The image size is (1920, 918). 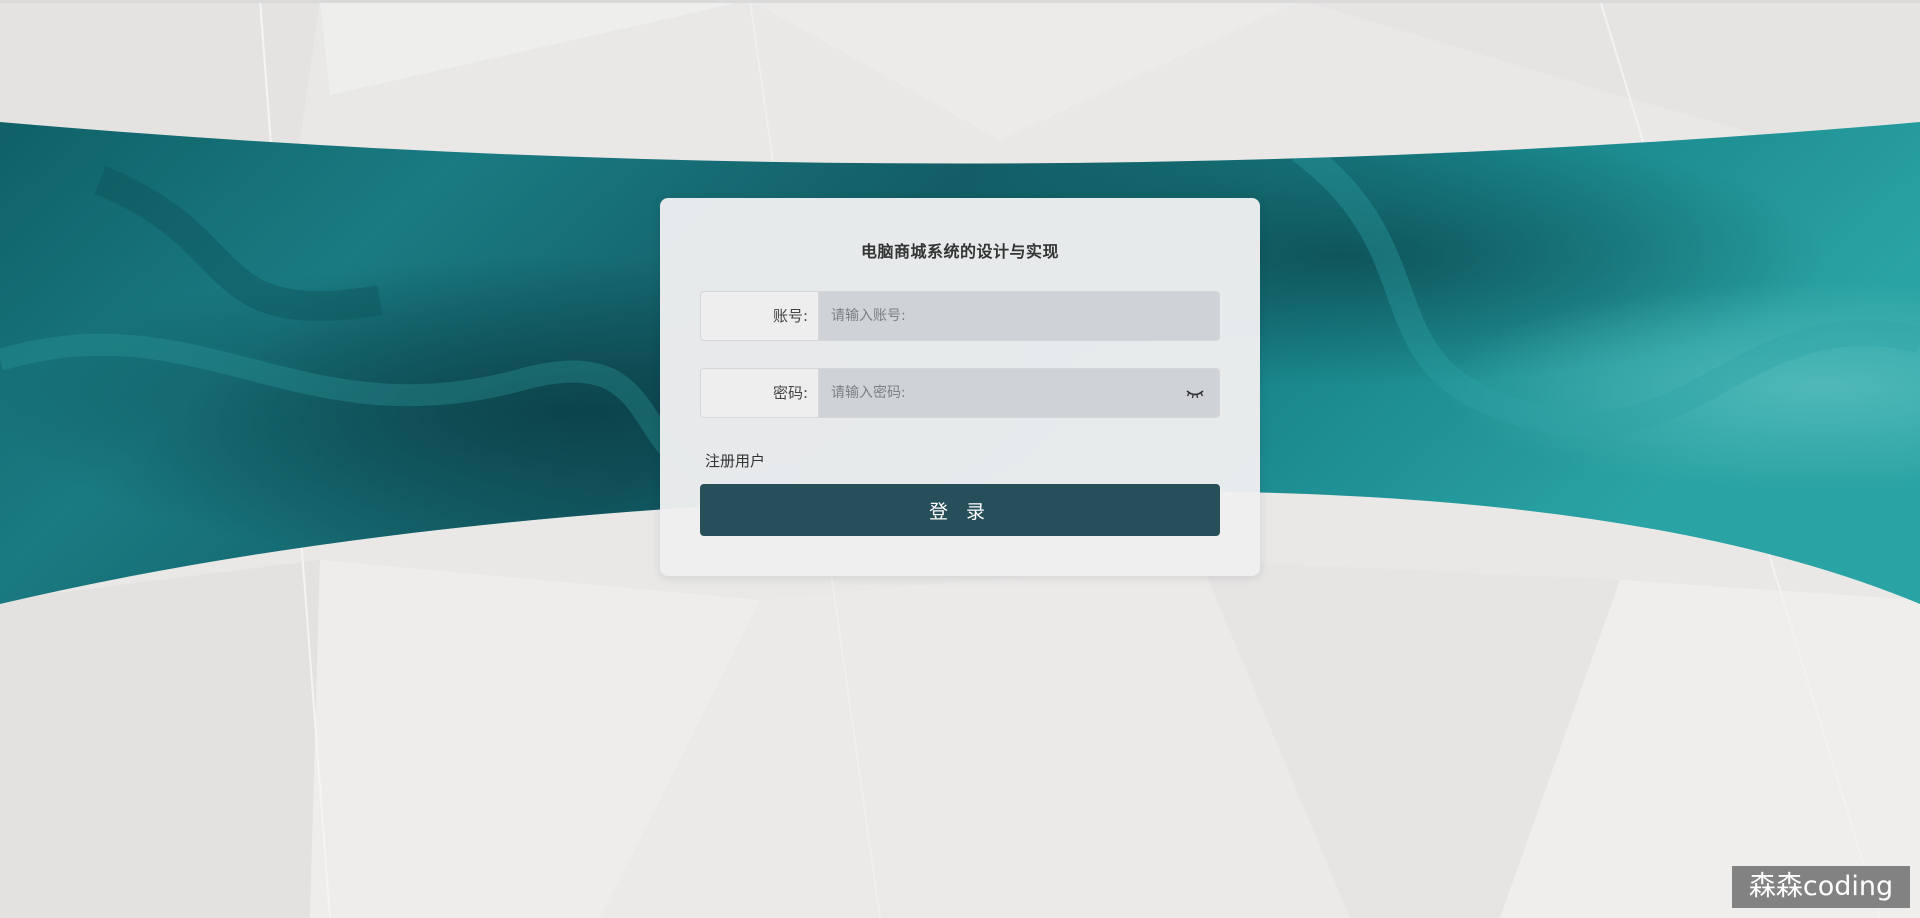 I want to click on eye-closed-icon, so click(x=1195, y=393).